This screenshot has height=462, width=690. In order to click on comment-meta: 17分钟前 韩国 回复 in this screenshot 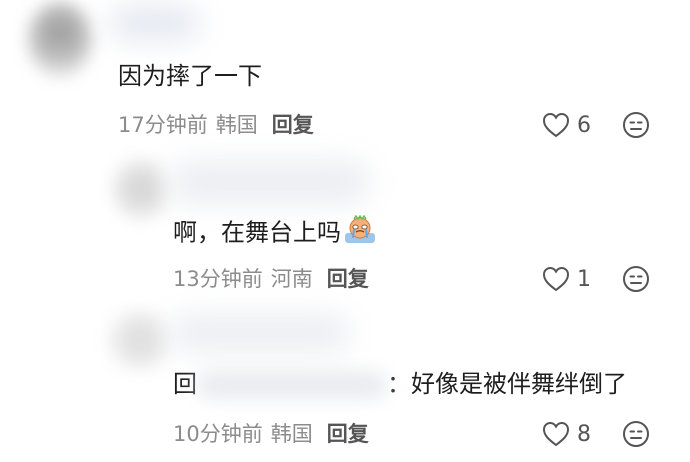, I will do `click(216, 125)`.